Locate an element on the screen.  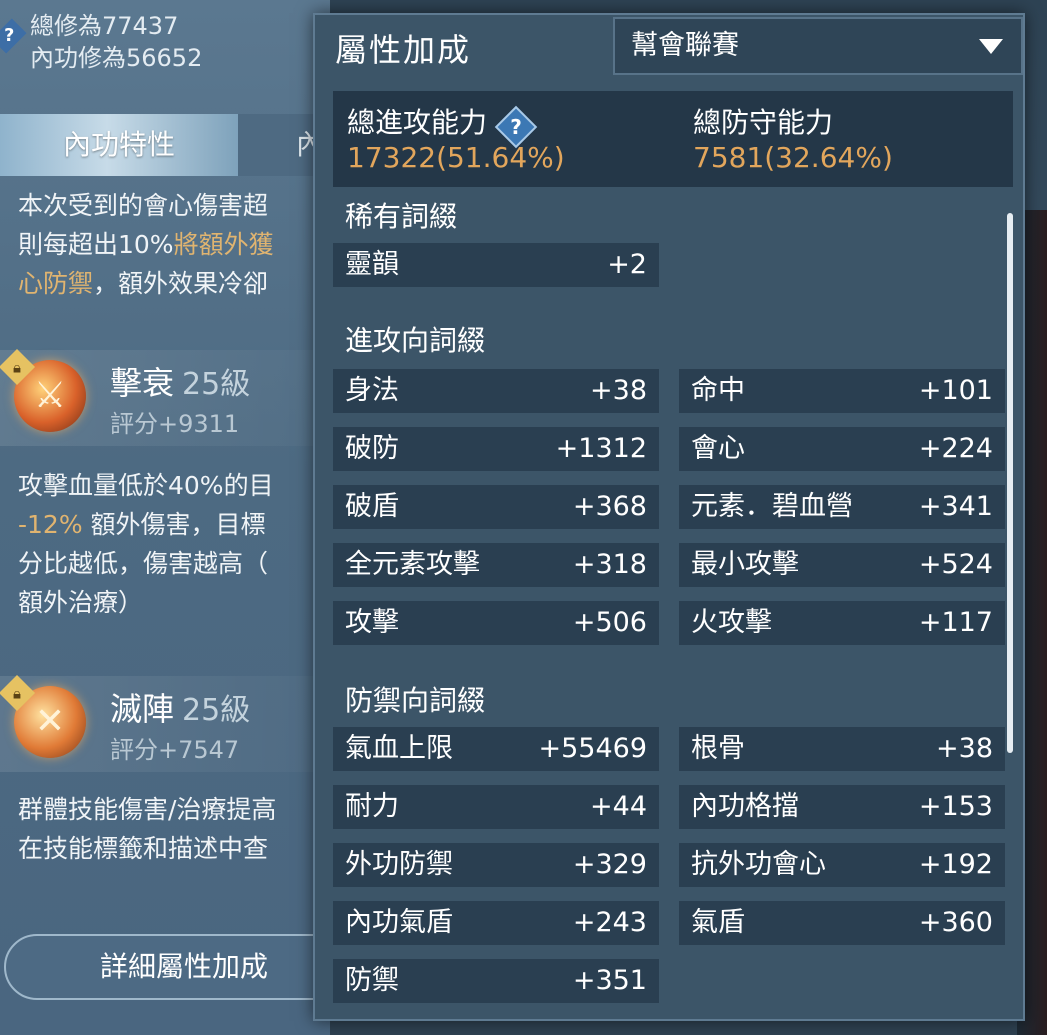
desc-line: 本次受到的會心傷害超 is located at coordinates (143, 205).